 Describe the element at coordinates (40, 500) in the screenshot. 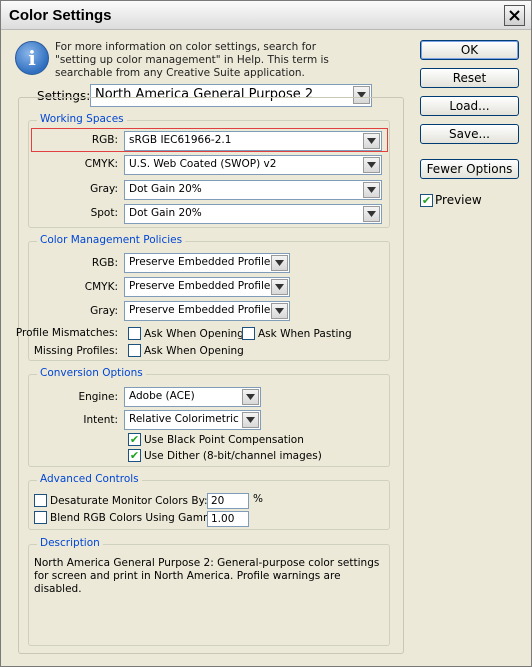

I see `desaturate-checkbox` at that location.